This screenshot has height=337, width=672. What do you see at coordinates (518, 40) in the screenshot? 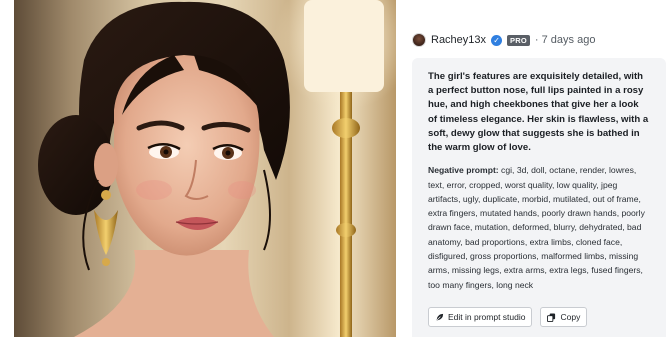
I see `pro-badge: PRO` at bounding box center [518, 40].